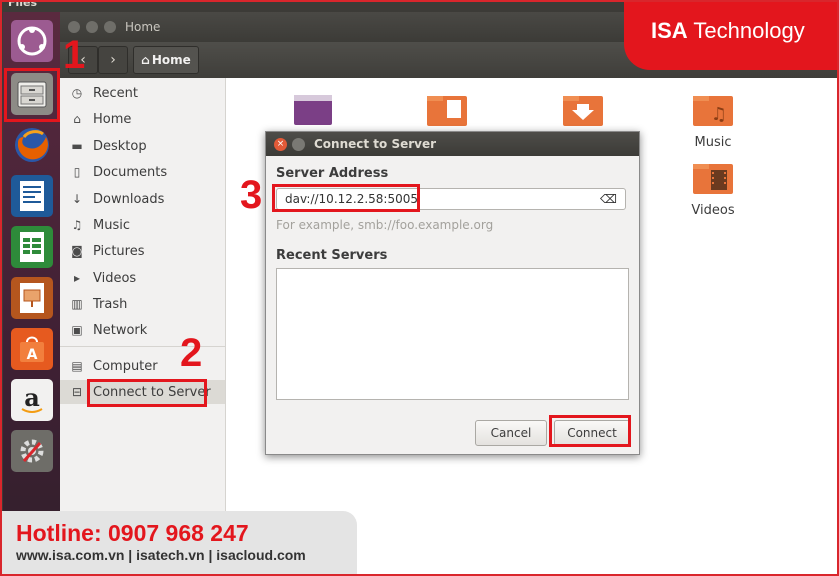 The width and height of the screenshot is (839, 576). I want to click on folder-videos-icon, so click(713, 179).